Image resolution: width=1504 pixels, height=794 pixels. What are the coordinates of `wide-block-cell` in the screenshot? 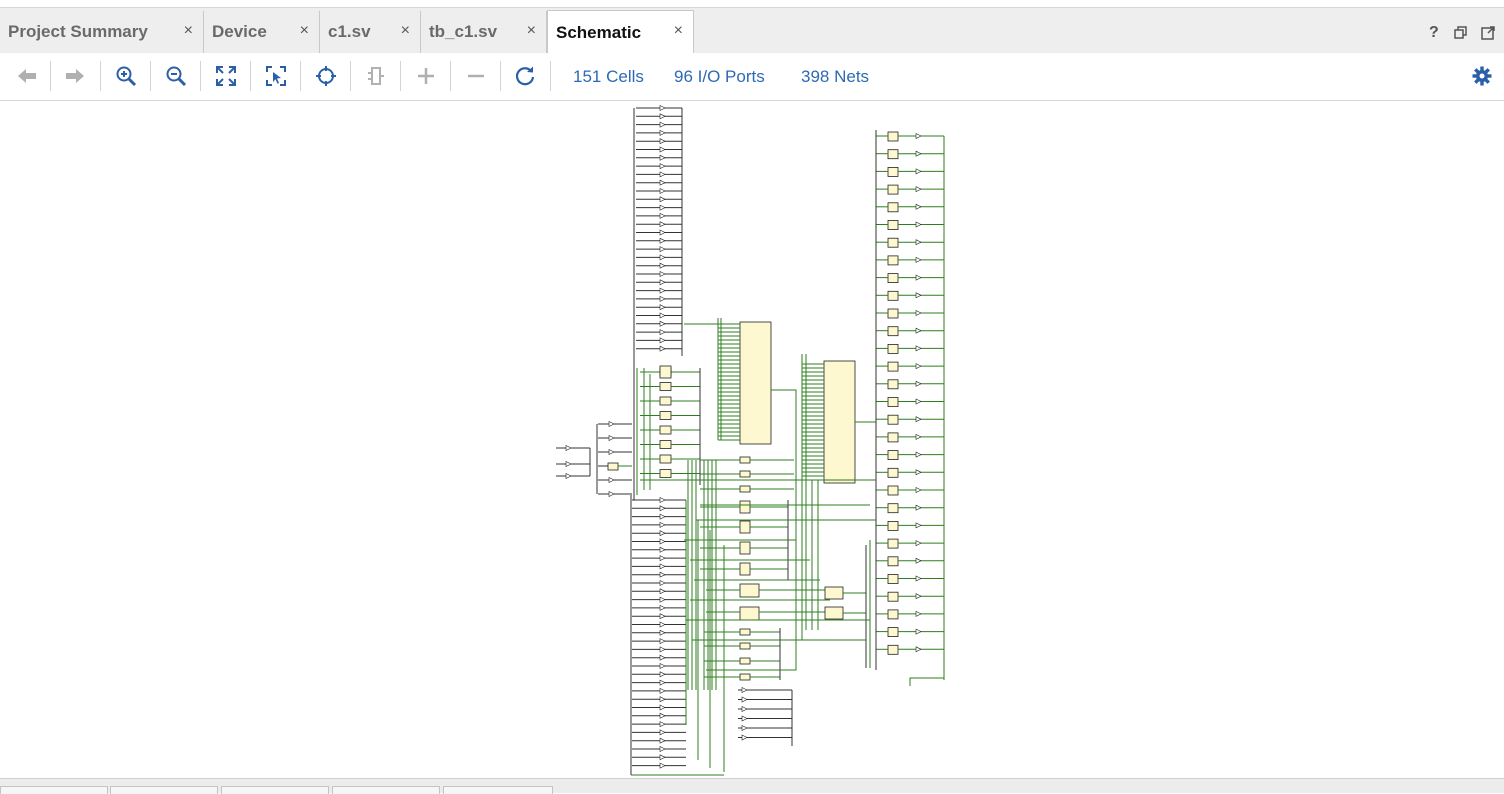 It's located at (755, 383).